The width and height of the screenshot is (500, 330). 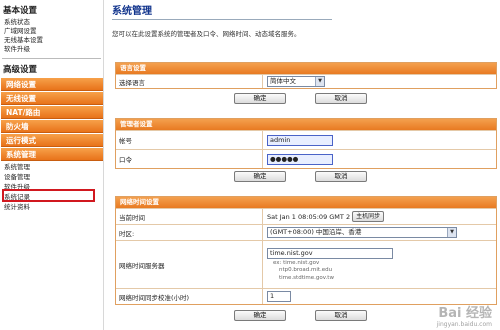 I want to click on sidebar-link-wan-settings: 广域网设置, so click(x=51, y=31).